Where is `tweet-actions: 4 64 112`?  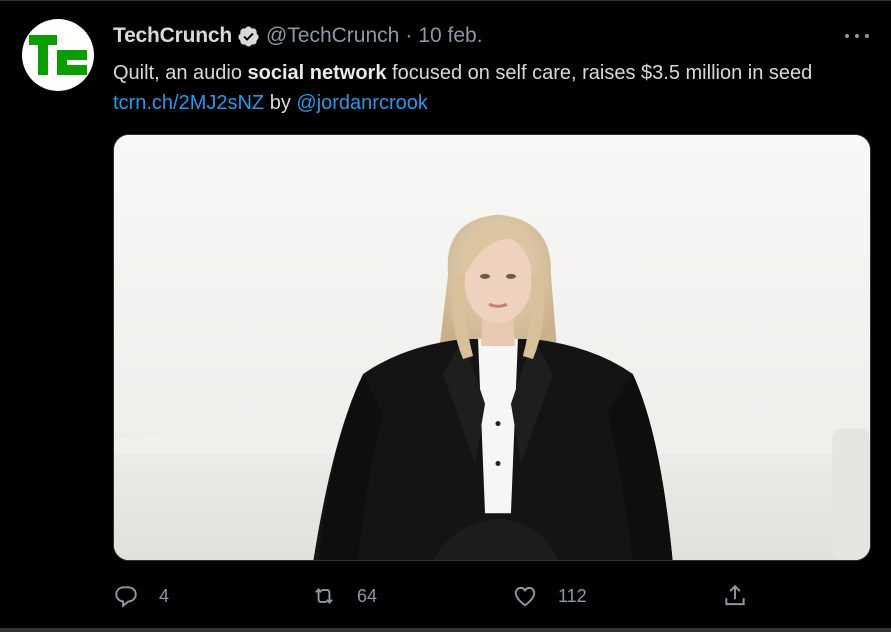 tweet-actions: 4 64 112 is located at coordinates (433, 596).